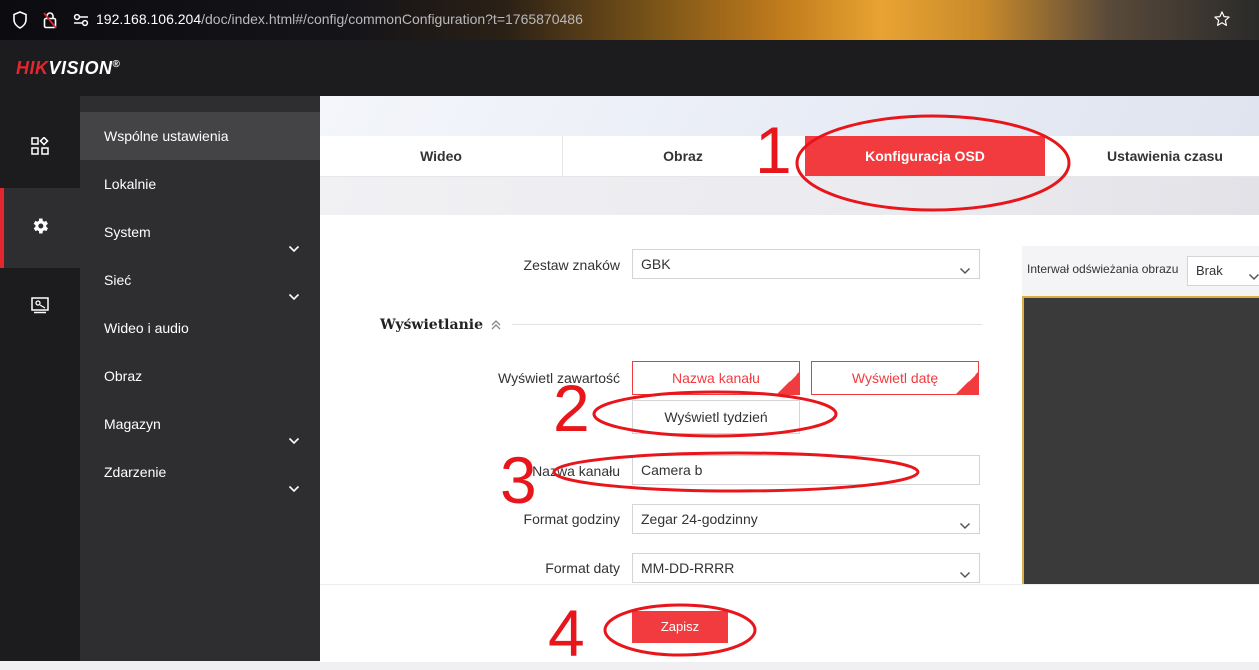  Describe the element at coordinates (130, 184) in the screenshot. I see `sidebar-item-label: Lokalnie` at that location.